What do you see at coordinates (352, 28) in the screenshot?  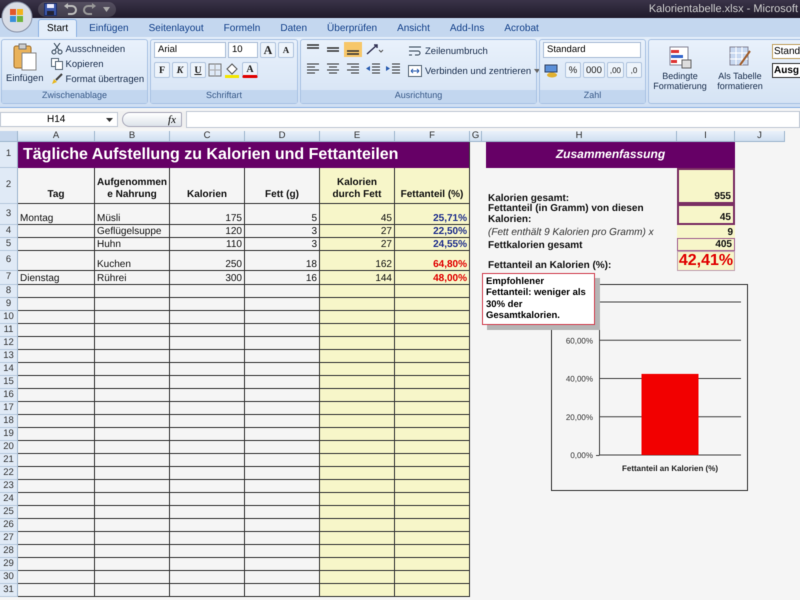 I see `ribbon-tab: Überprüfen` at bounding box center [352, 28].